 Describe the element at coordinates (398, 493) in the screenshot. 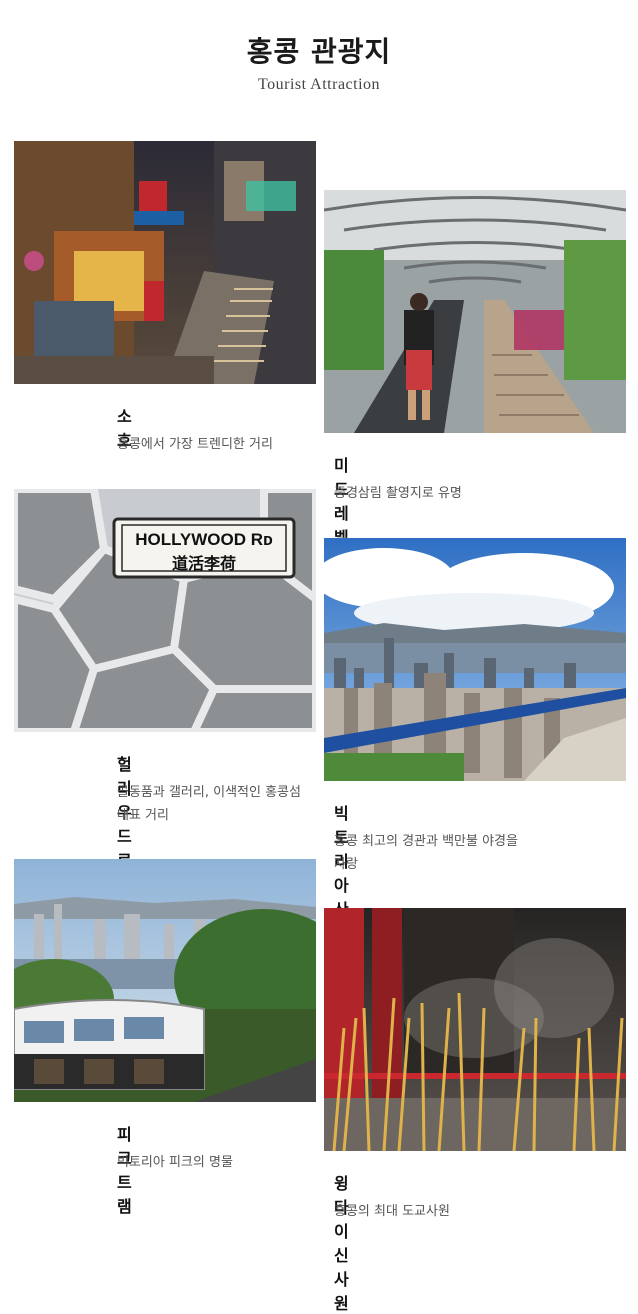

I see `attraction-description: 중경삼림 촬영지로 유명` at that location.